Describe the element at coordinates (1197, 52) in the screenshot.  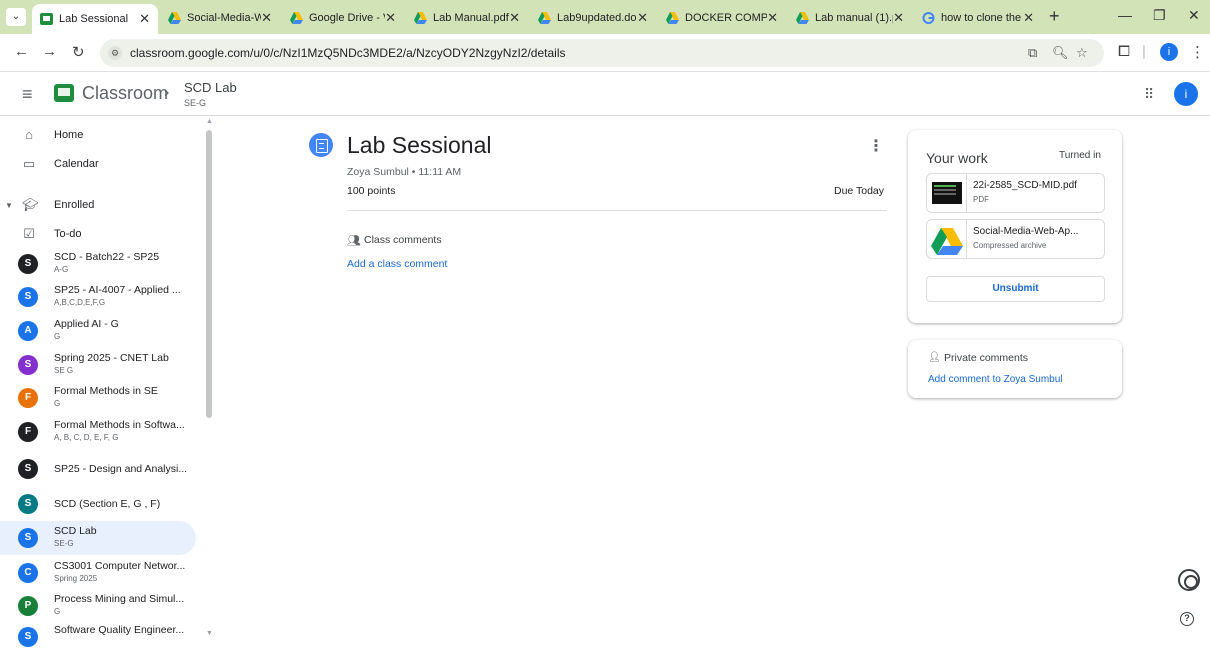
I see `browser-menu-icon: ⋮` at that location.